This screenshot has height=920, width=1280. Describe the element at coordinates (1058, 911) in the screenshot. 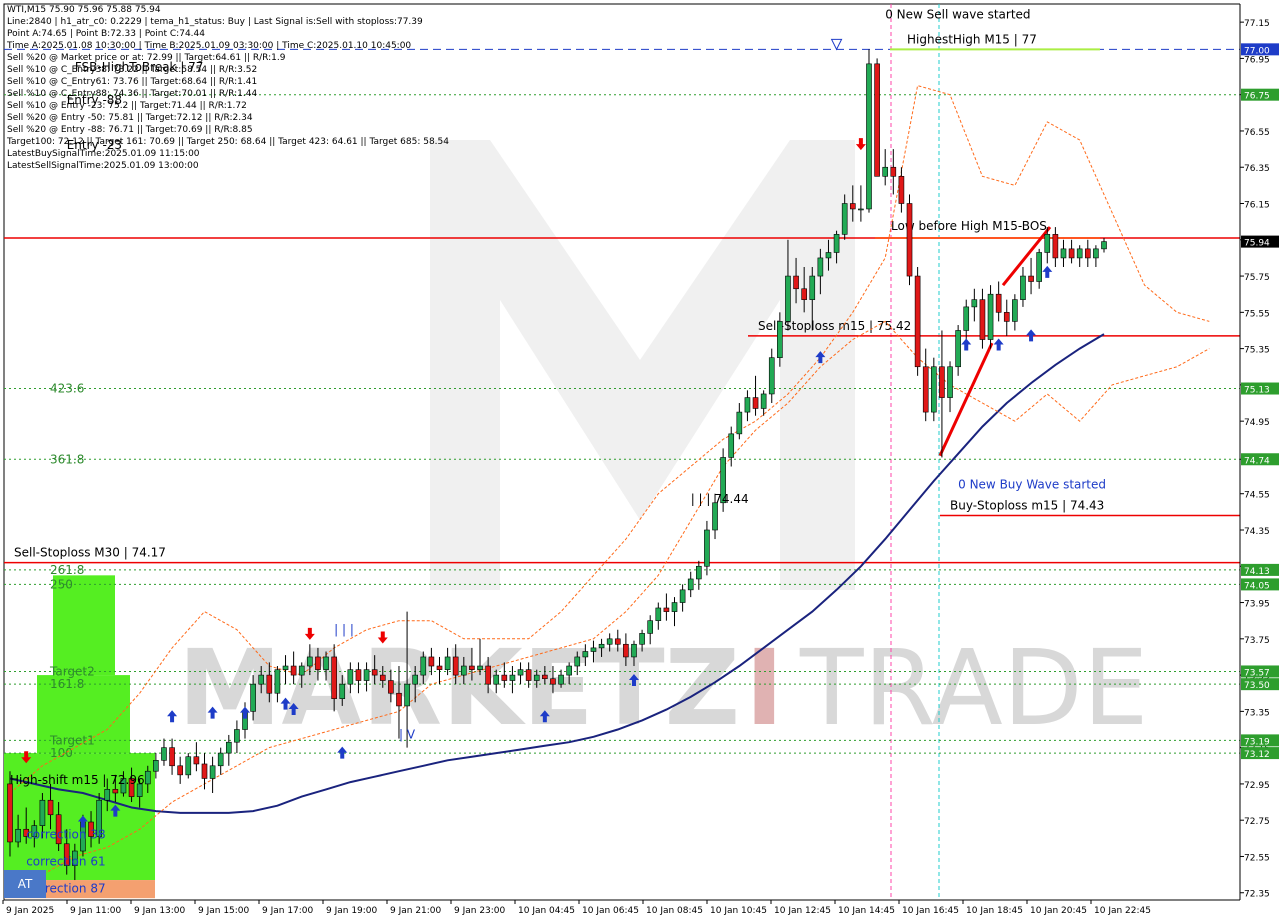

I see `time-tick-label: 10 Jan 20:45` at that location.